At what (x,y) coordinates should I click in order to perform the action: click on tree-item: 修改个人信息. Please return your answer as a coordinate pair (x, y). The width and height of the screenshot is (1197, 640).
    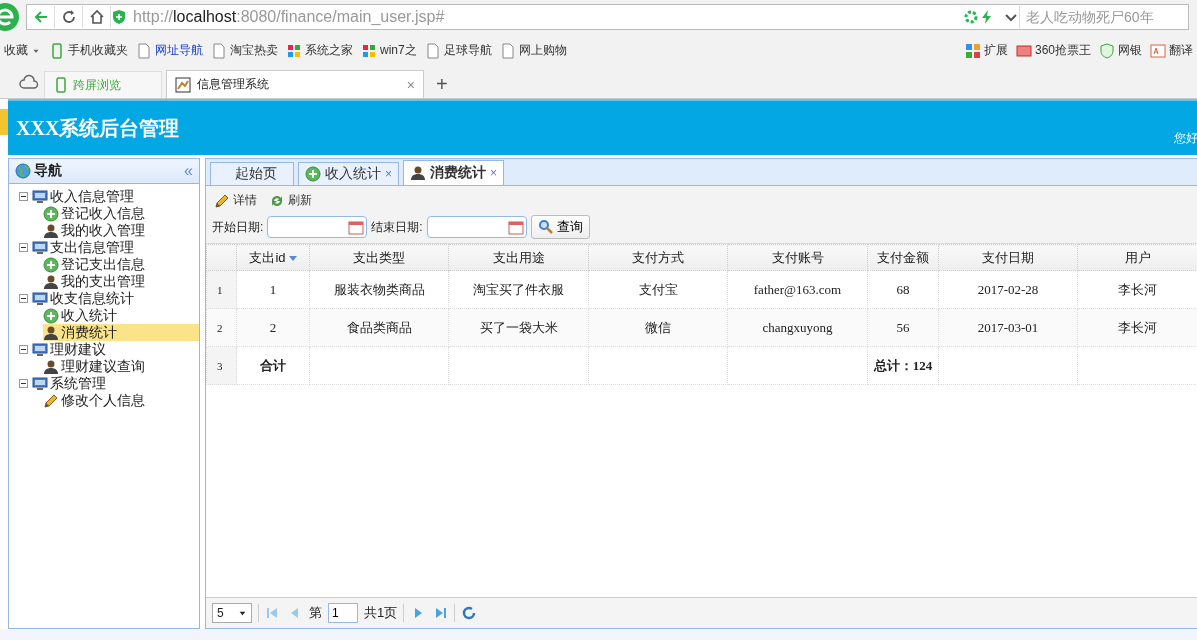
    Looking at the image, I should click on (121, 400).